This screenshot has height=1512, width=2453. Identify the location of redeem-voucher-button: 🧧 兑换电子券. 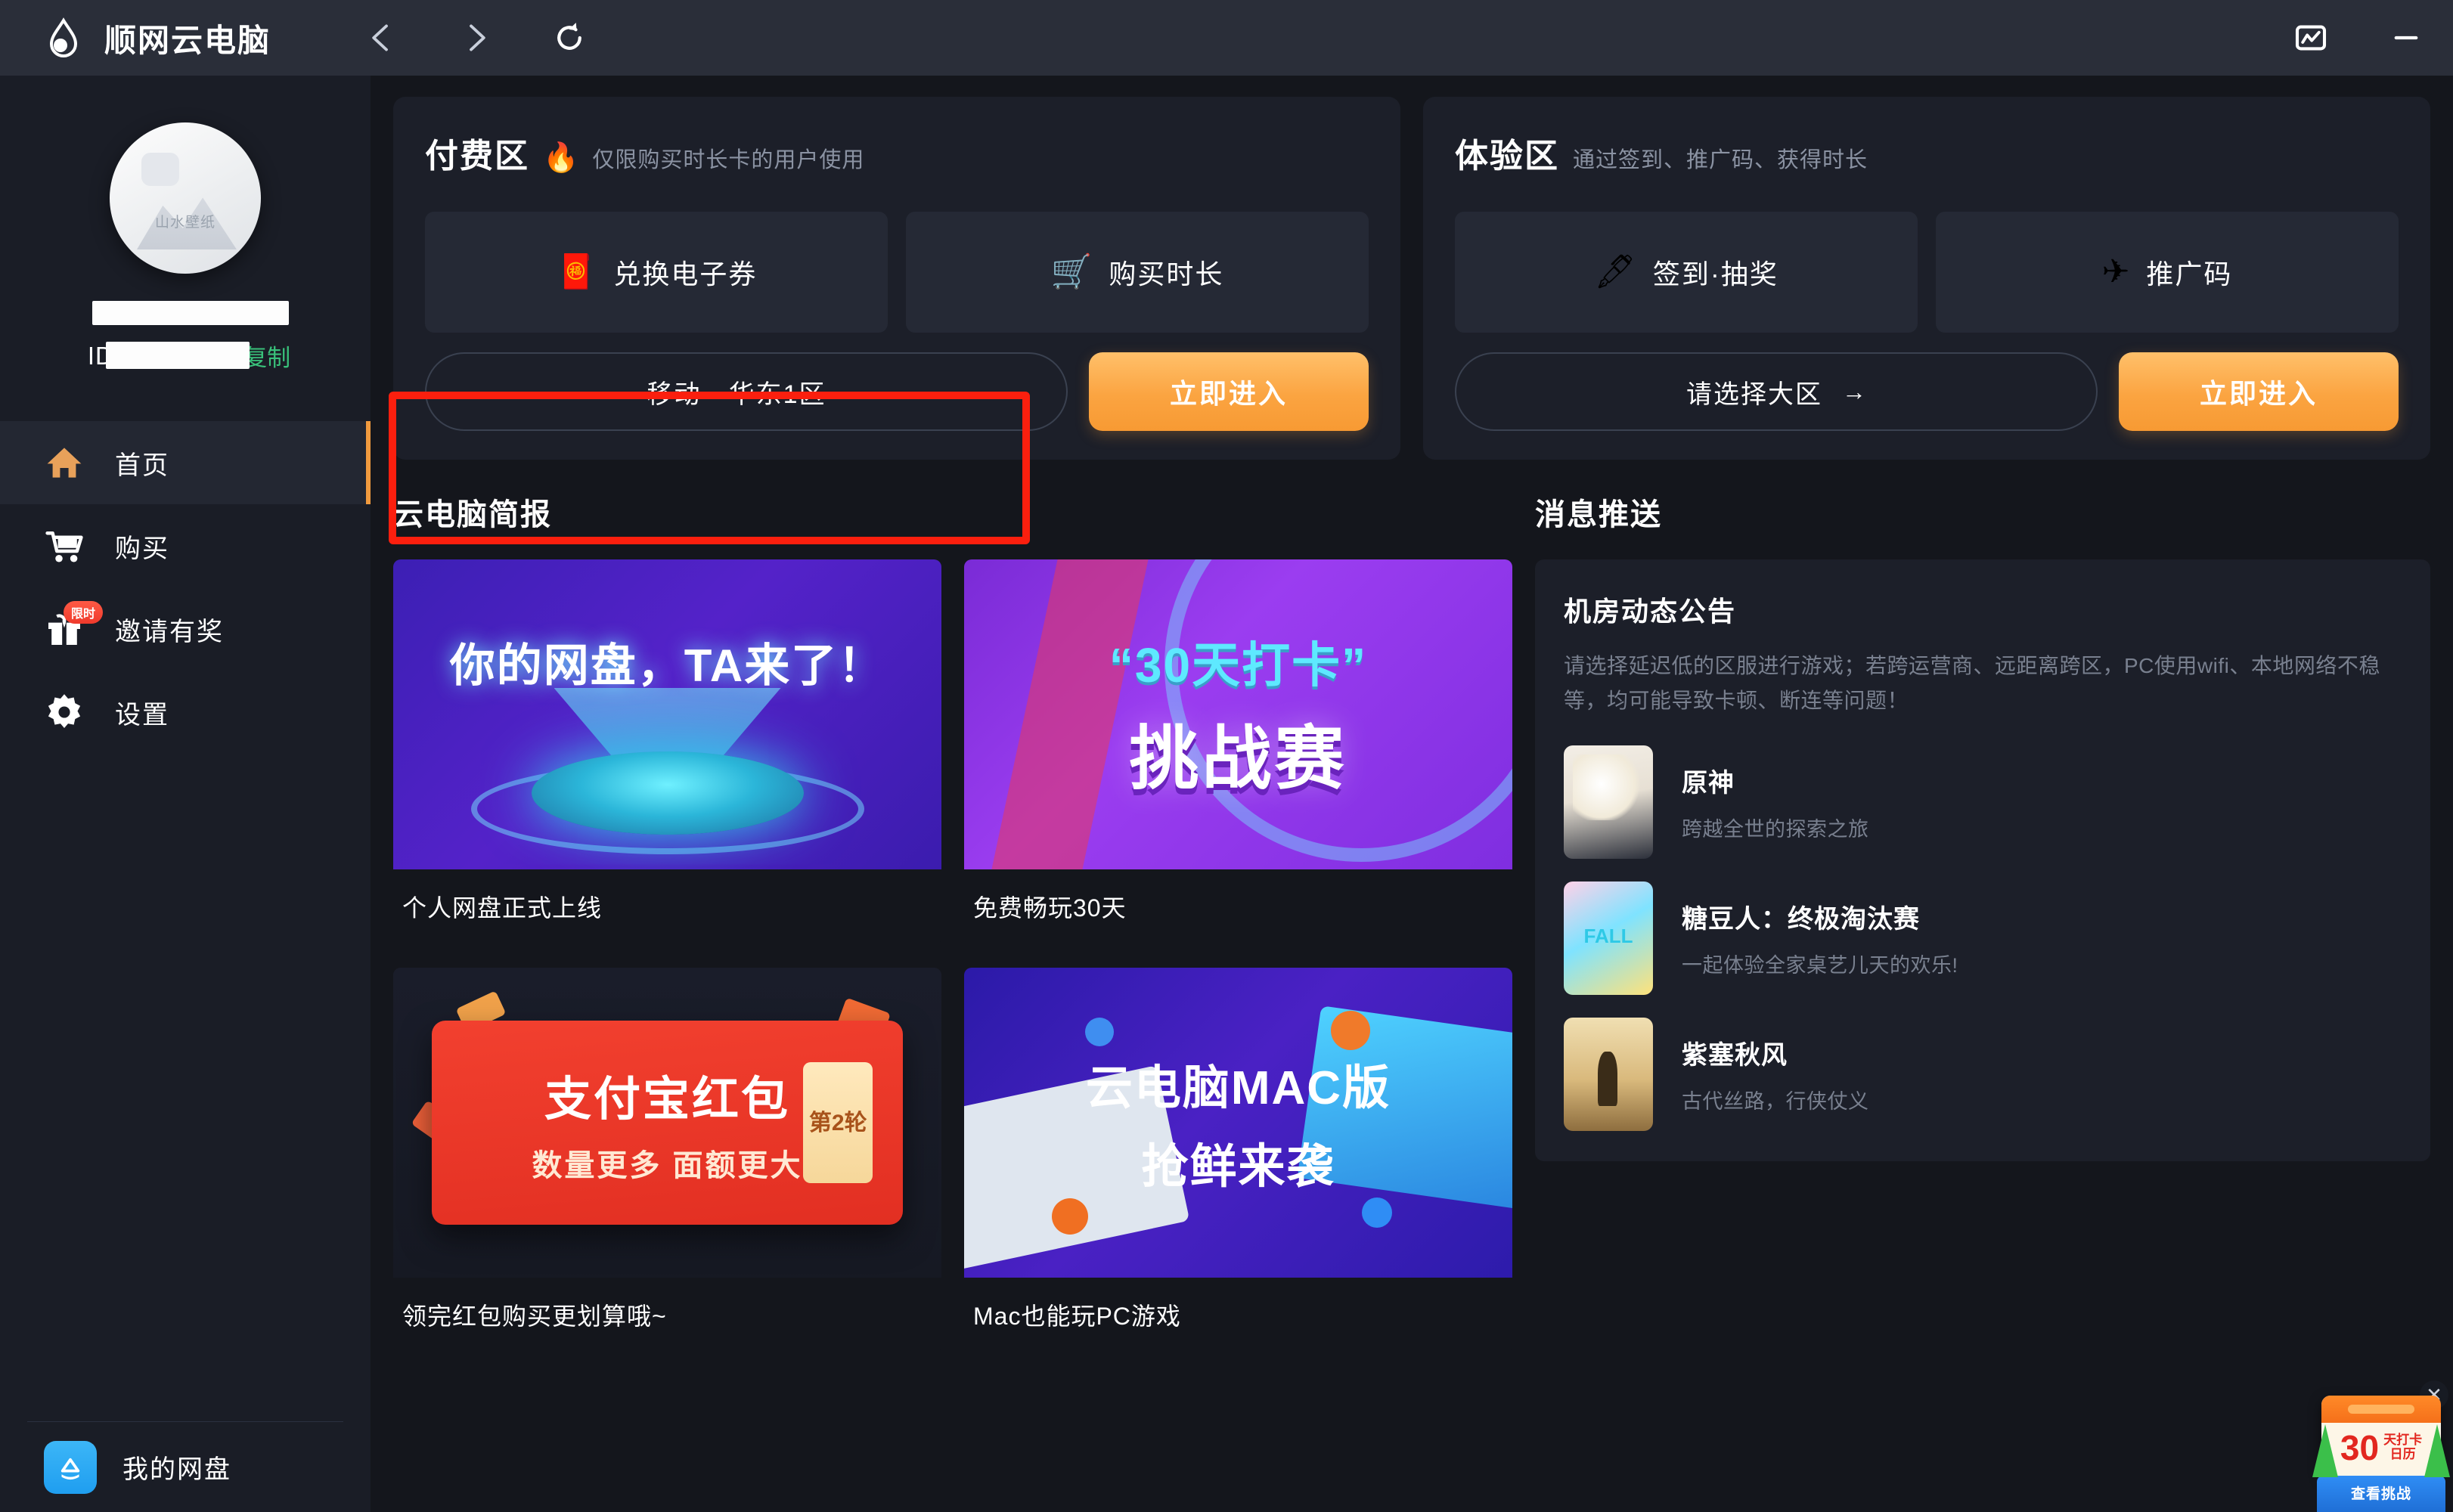
(657, 272).